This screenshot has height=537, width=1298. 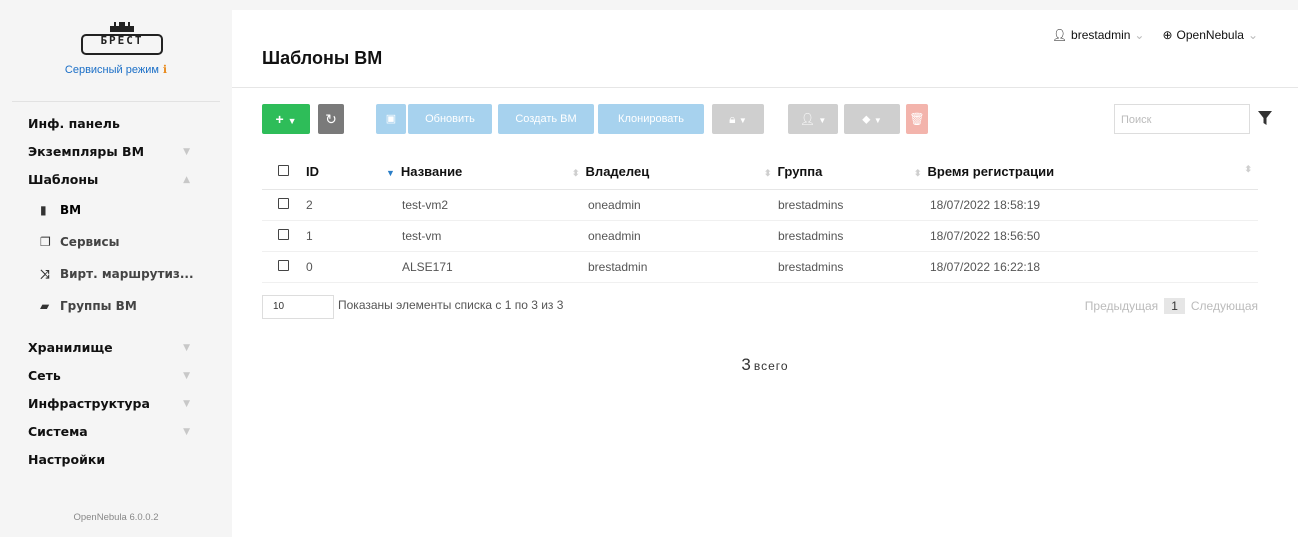 What do you see at coordinates (70, 347) in the screenshot?
I see `sidebar-item-label: Хранилище` at bounding box center [70, 347].